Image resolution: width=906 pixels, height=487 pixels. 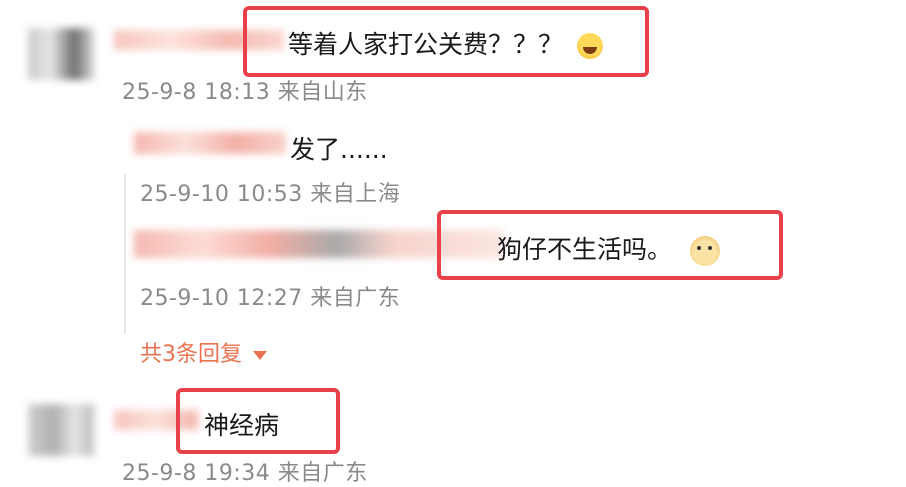 What do you see at coordinates (242, 425) in the screenshot?
I see `comment-text: 神经病` at bounding box center [242, 425].